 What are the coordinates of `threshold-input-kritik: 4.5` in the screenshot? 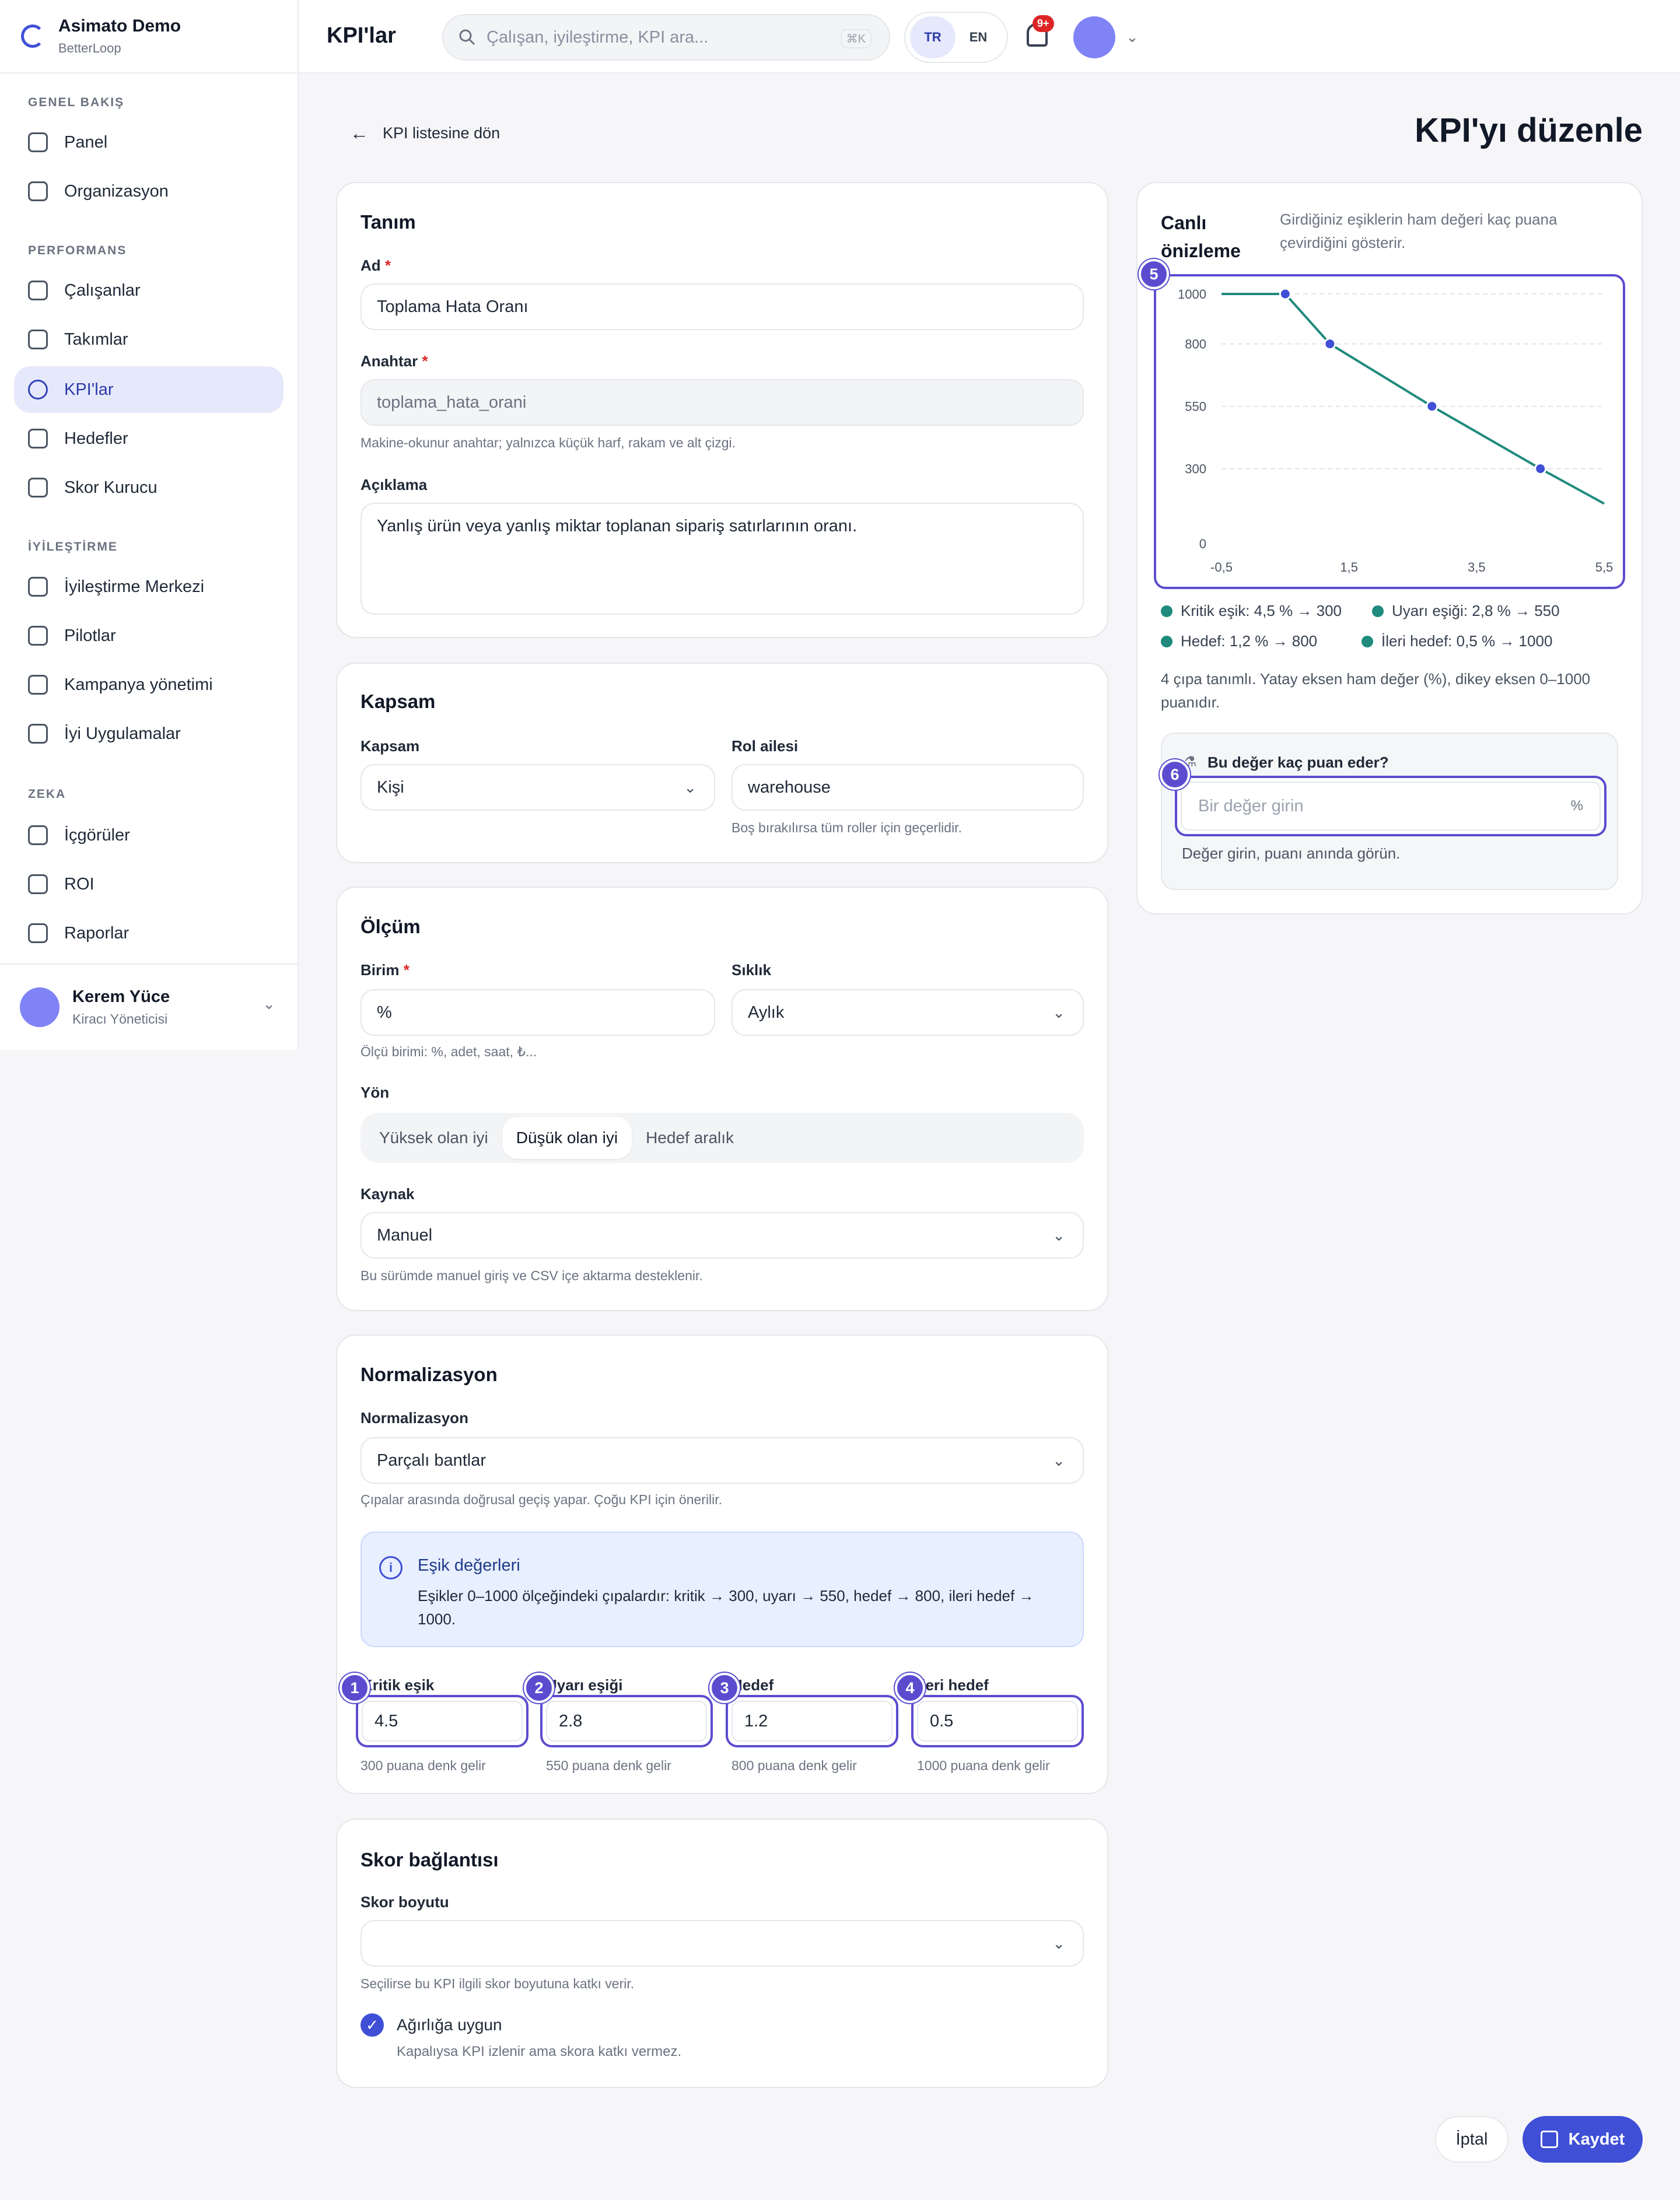 It's located at (442, 1721).